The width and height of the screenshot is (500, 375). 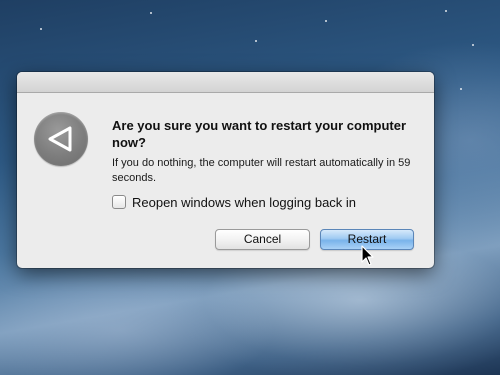 What do you see at coordinates (367, 255) in the screenshot?
I see `mouse-pointer-icon` at bounding box center [367, 255].